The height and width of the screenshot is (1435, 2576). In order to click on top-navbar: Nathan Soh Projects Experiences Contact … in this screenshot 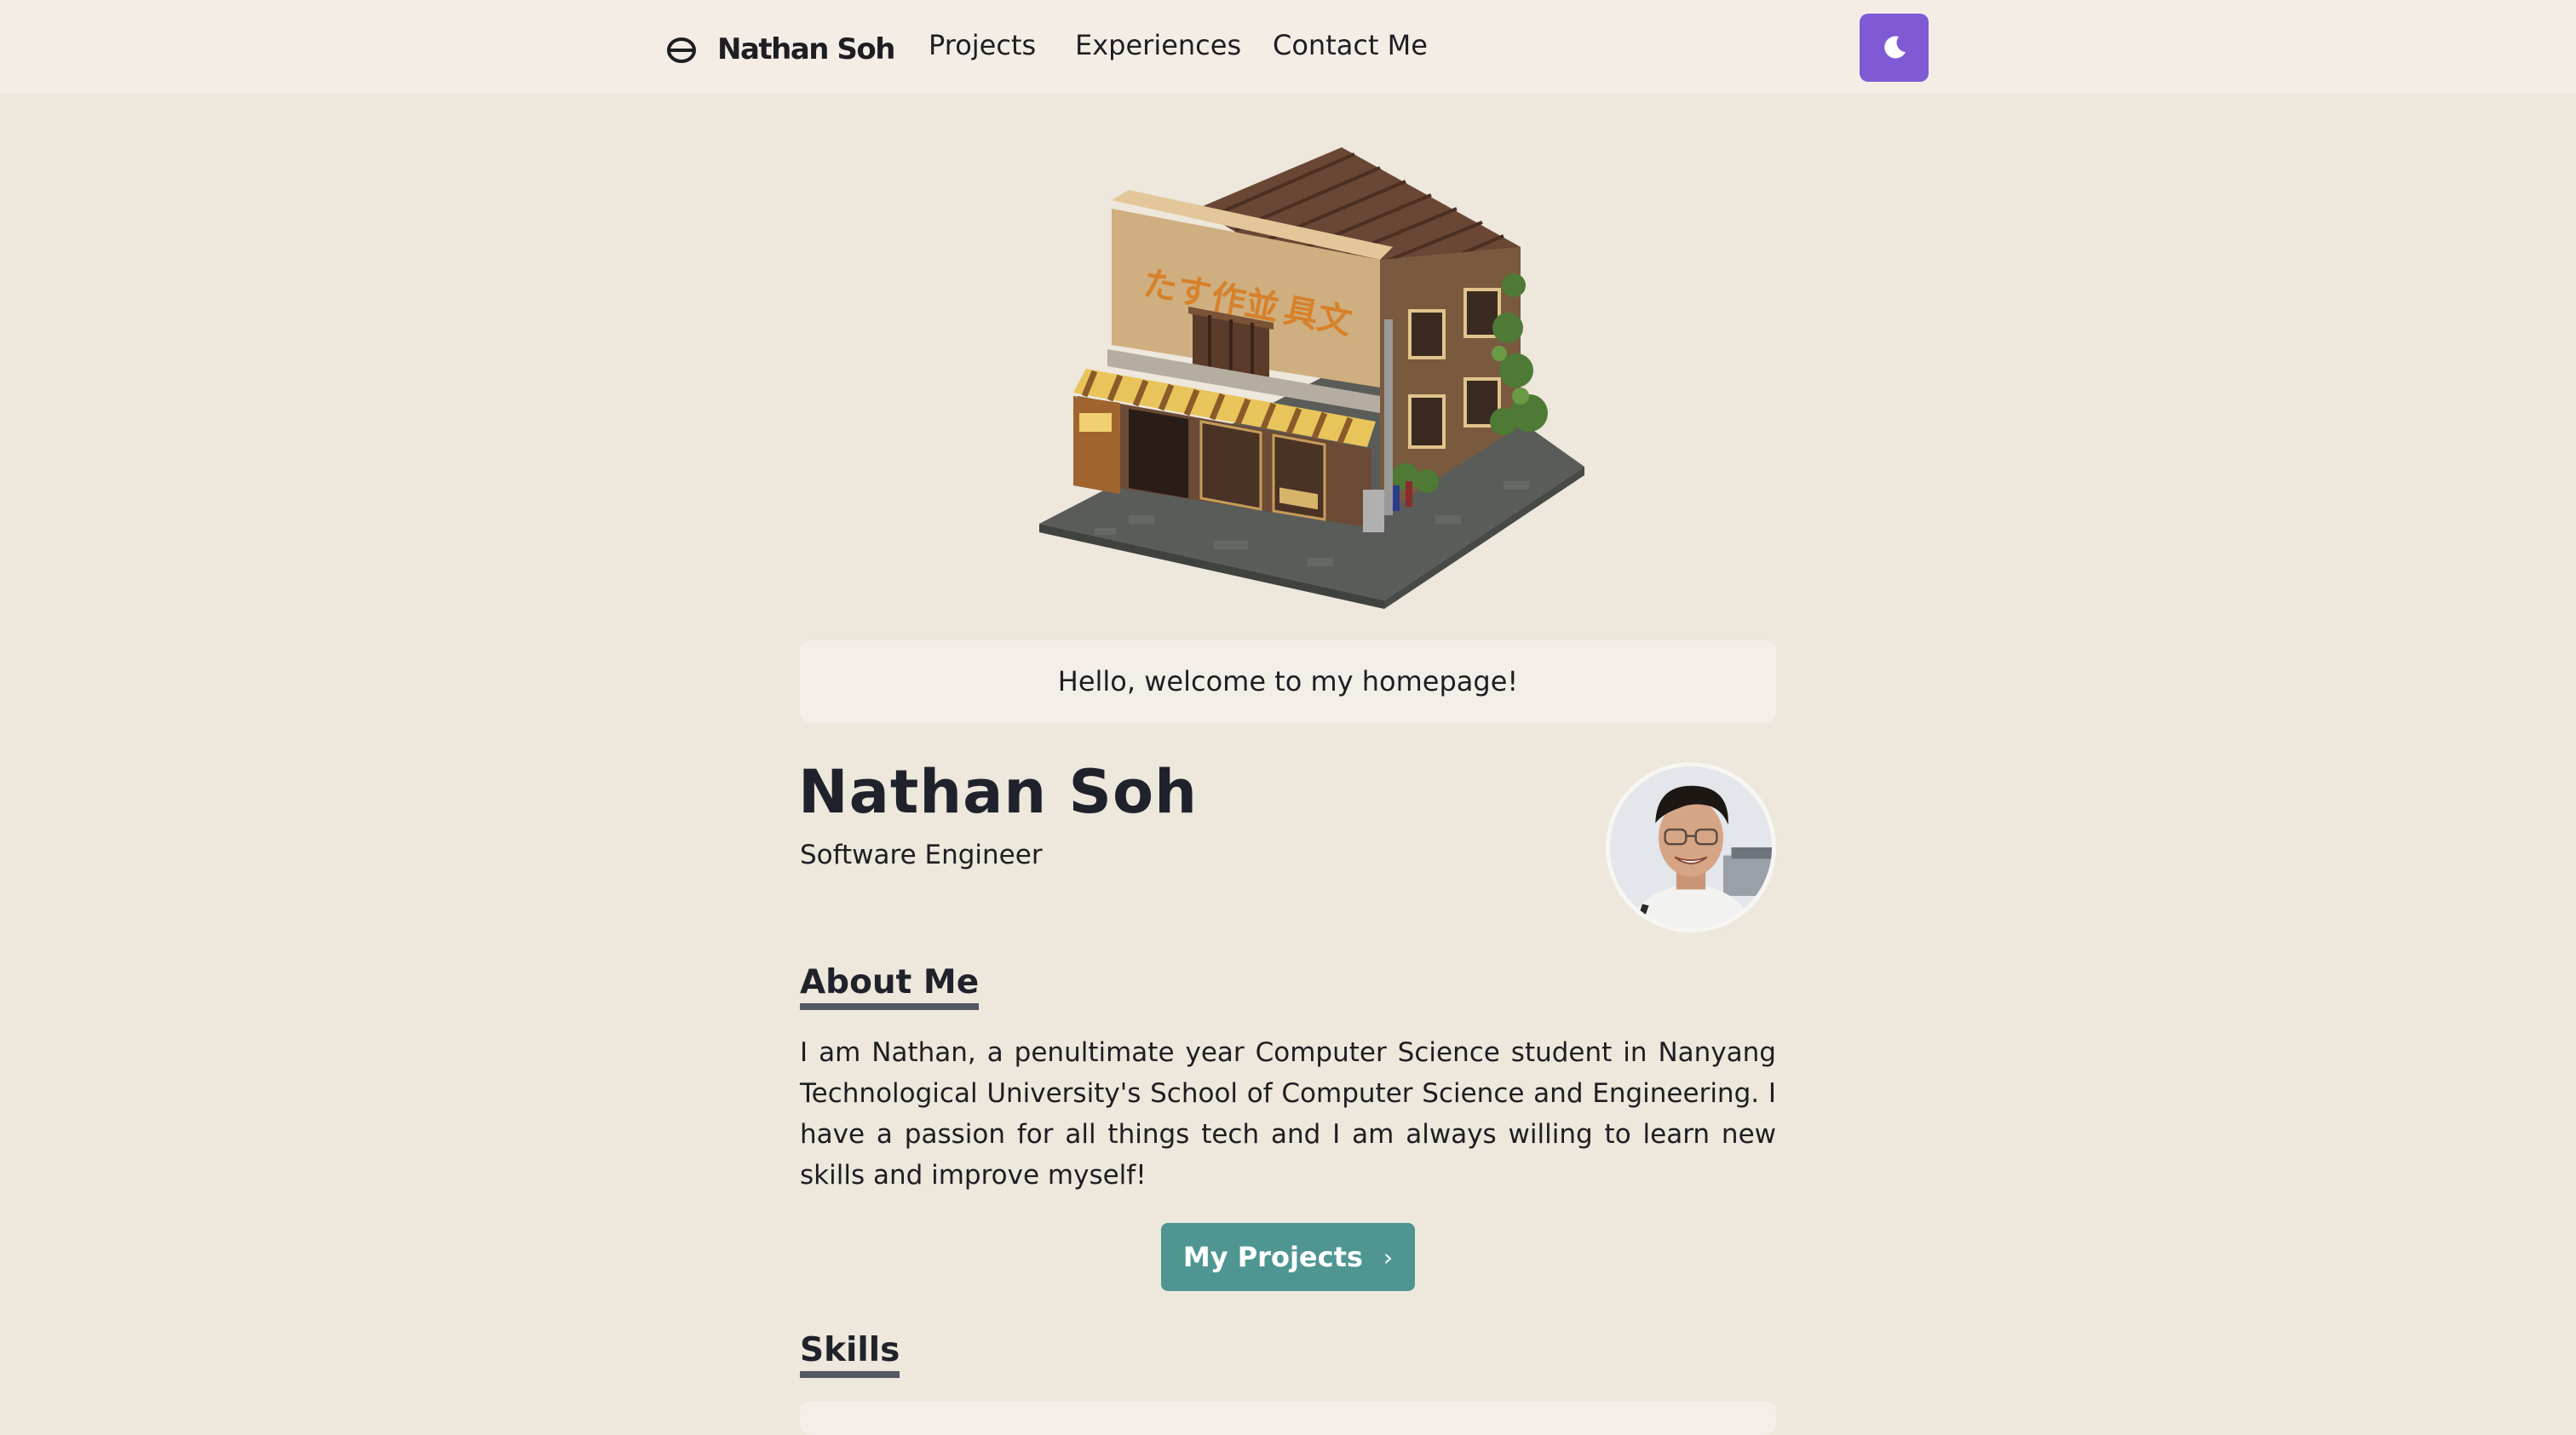, I will do `click(1288, 47)`.